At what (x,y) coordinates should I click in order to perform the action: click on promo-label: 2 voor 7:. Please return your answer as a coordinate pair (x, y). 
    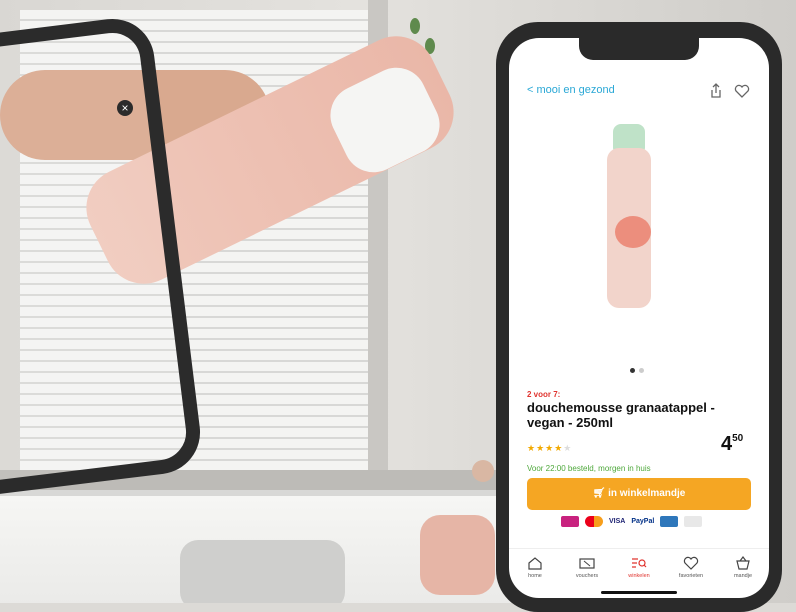
    Looking at the image, I should click on (544, 394).